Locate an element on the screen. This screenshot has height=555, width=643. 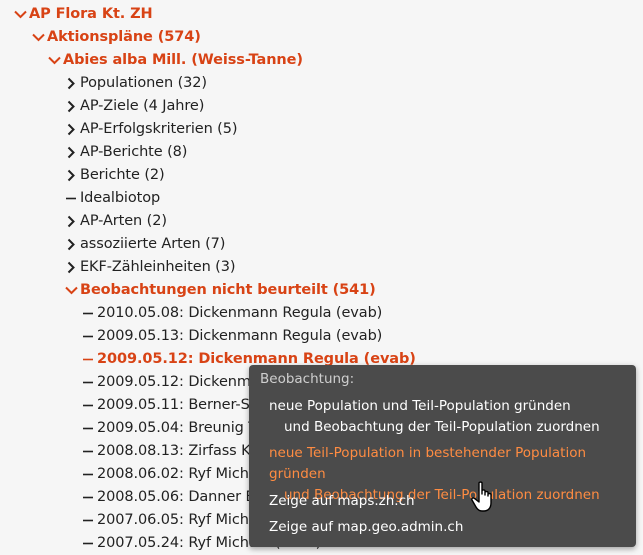
tree-node-label: 2009.05.13: Dickenmann Regula (evab) is located at coordinates (240, 336).